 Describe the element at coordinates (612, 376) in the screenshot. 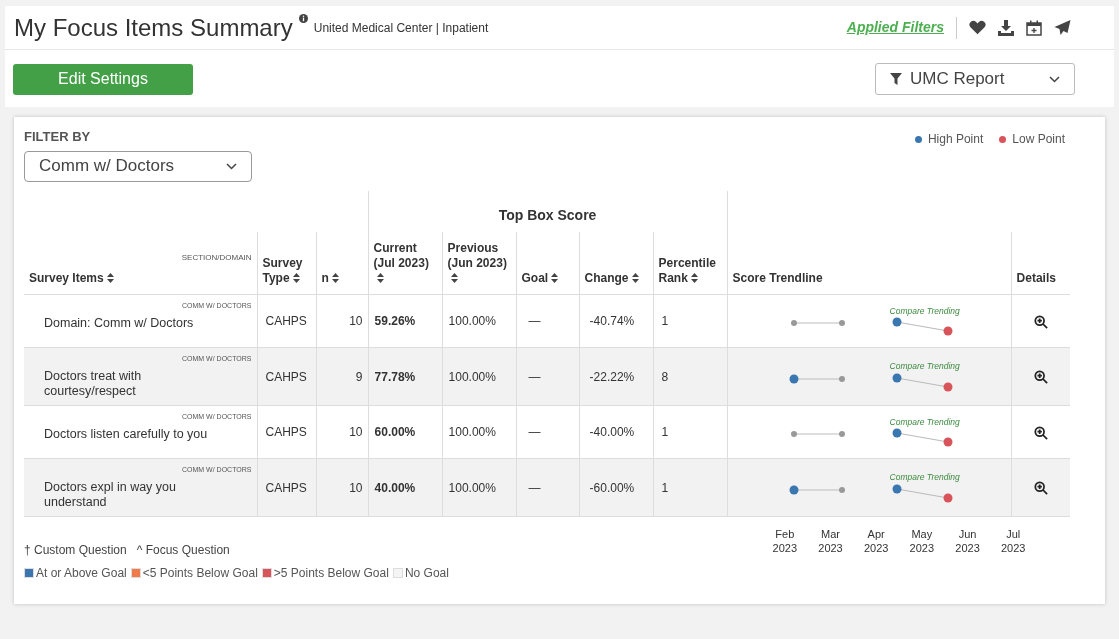

I see `table-cell: -22.22%` at that location.